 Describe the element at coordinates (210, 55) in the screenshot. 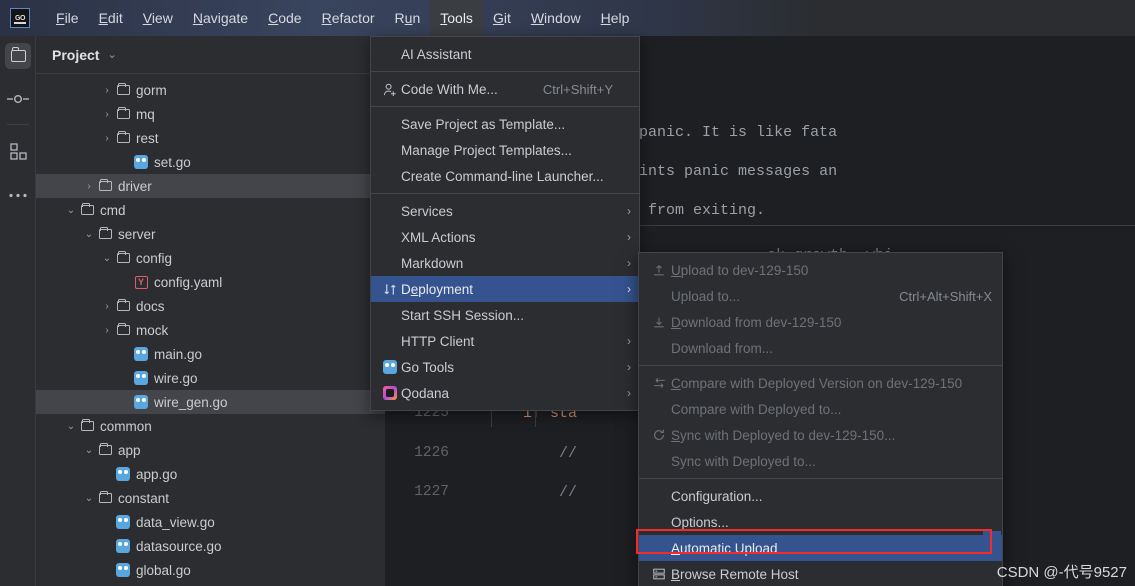

I see `project-panel-header: Project ⌄` at that location.